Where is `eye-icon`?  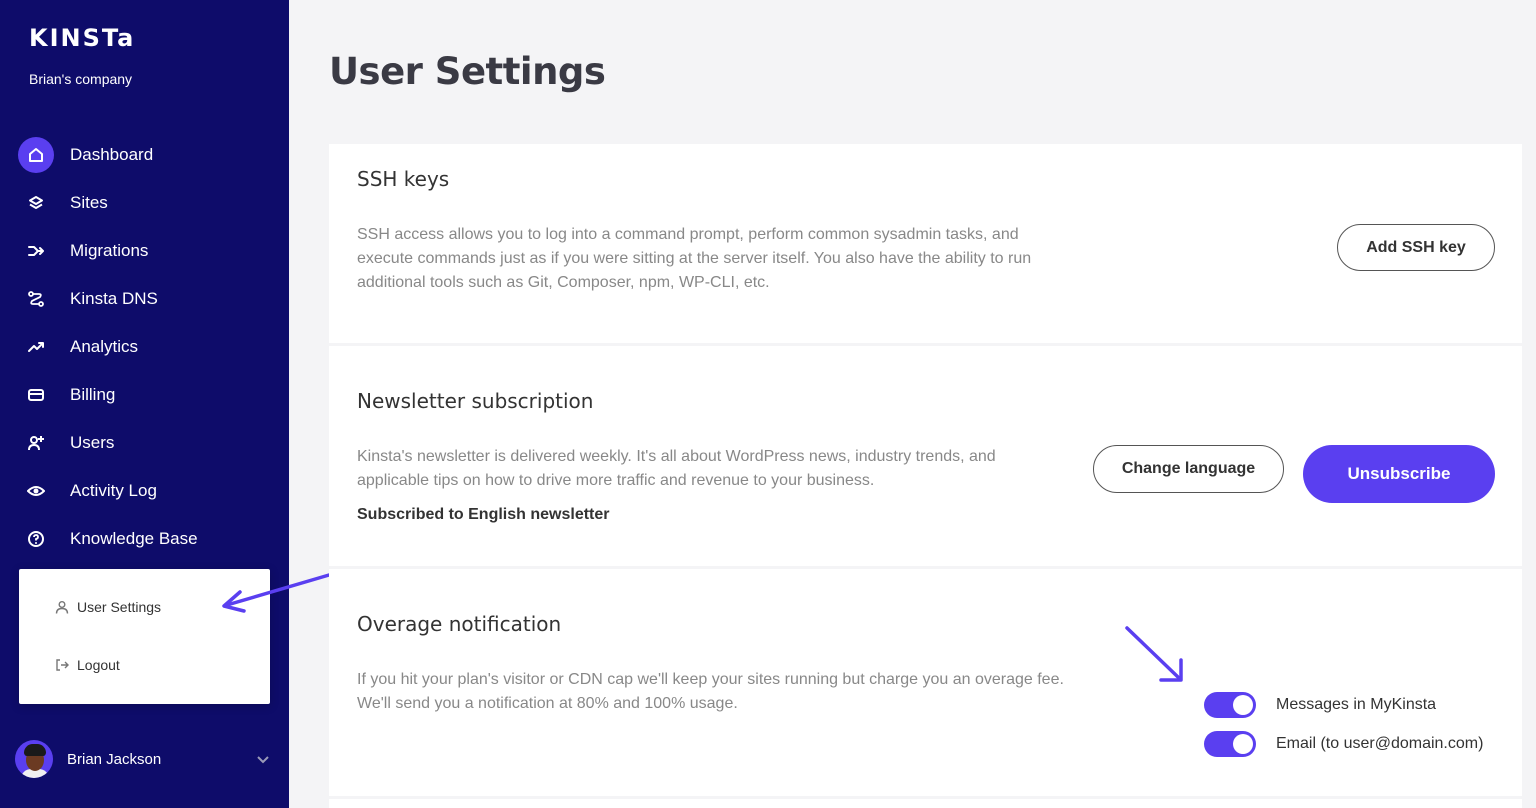 eye-icon is located at coordinates (36, 491).